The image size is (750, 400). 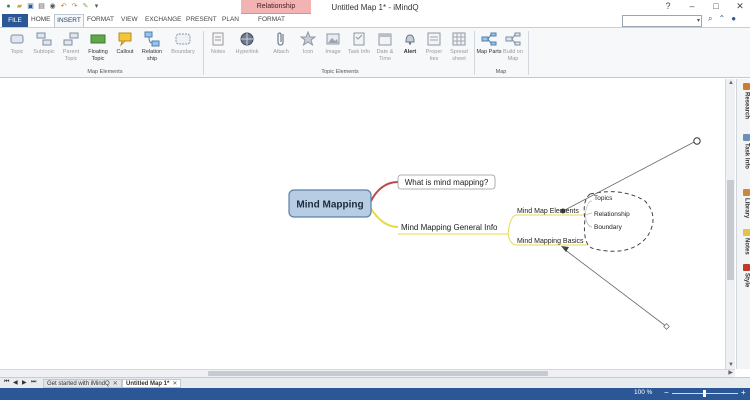 I want to click on side-tab-notes: Notes, so click(x=744, y=242).